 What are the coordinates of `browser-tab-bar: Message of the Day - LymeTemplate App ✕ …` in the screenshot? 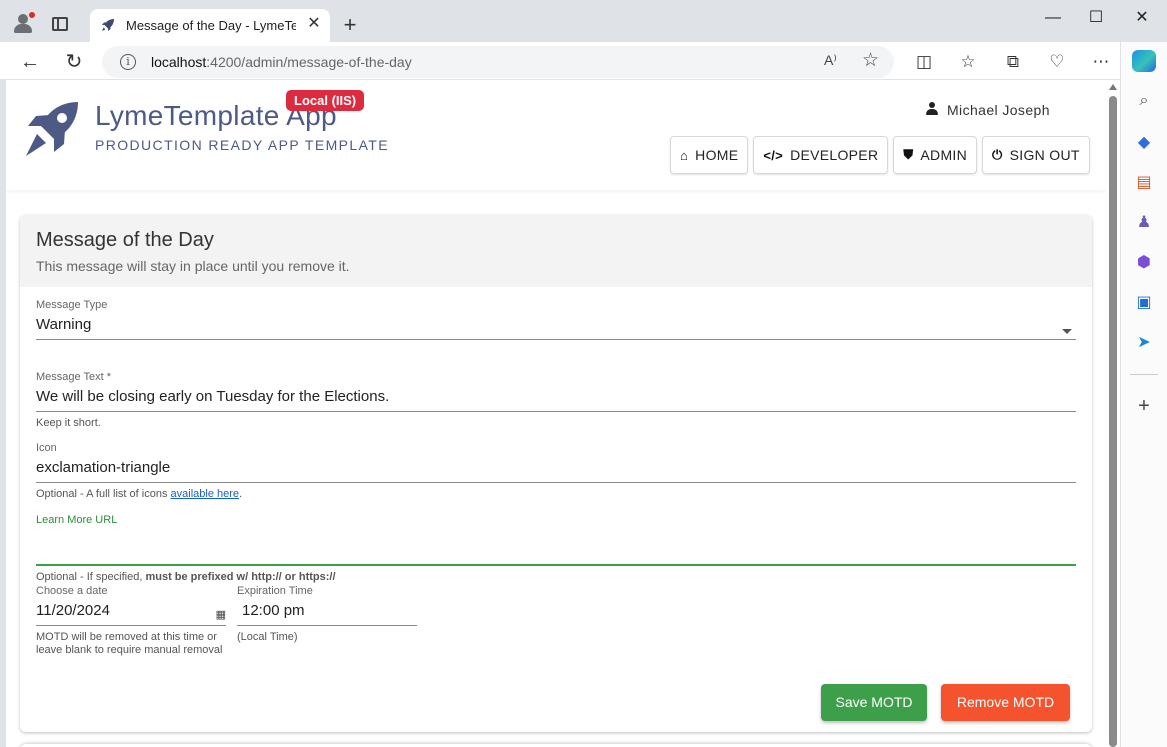 It's located at (583, 21).